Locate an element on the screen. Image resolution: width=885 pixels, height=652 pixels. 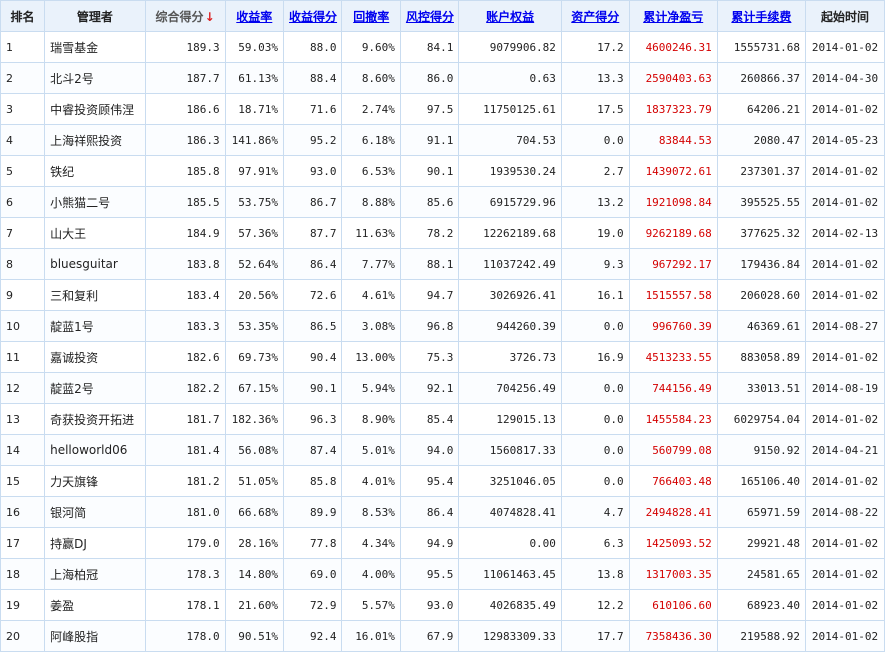
cell-risk-score: 78.2 is located at coordinates (429, 233).